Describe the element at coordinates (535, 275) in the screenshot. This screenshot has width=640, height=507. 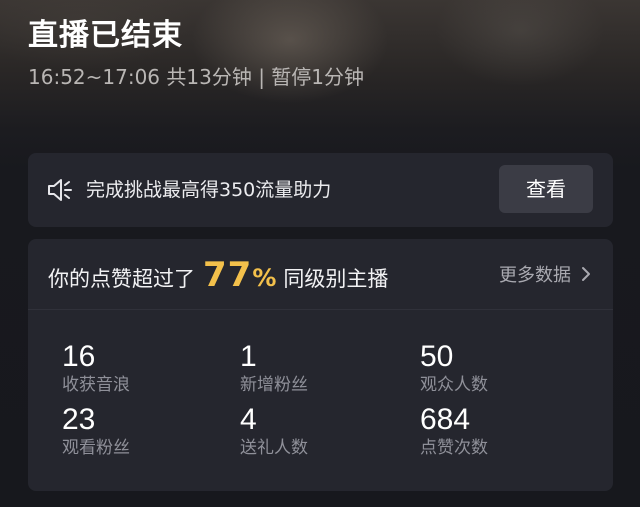
I see `more-data-label: 更多数据` at that location.